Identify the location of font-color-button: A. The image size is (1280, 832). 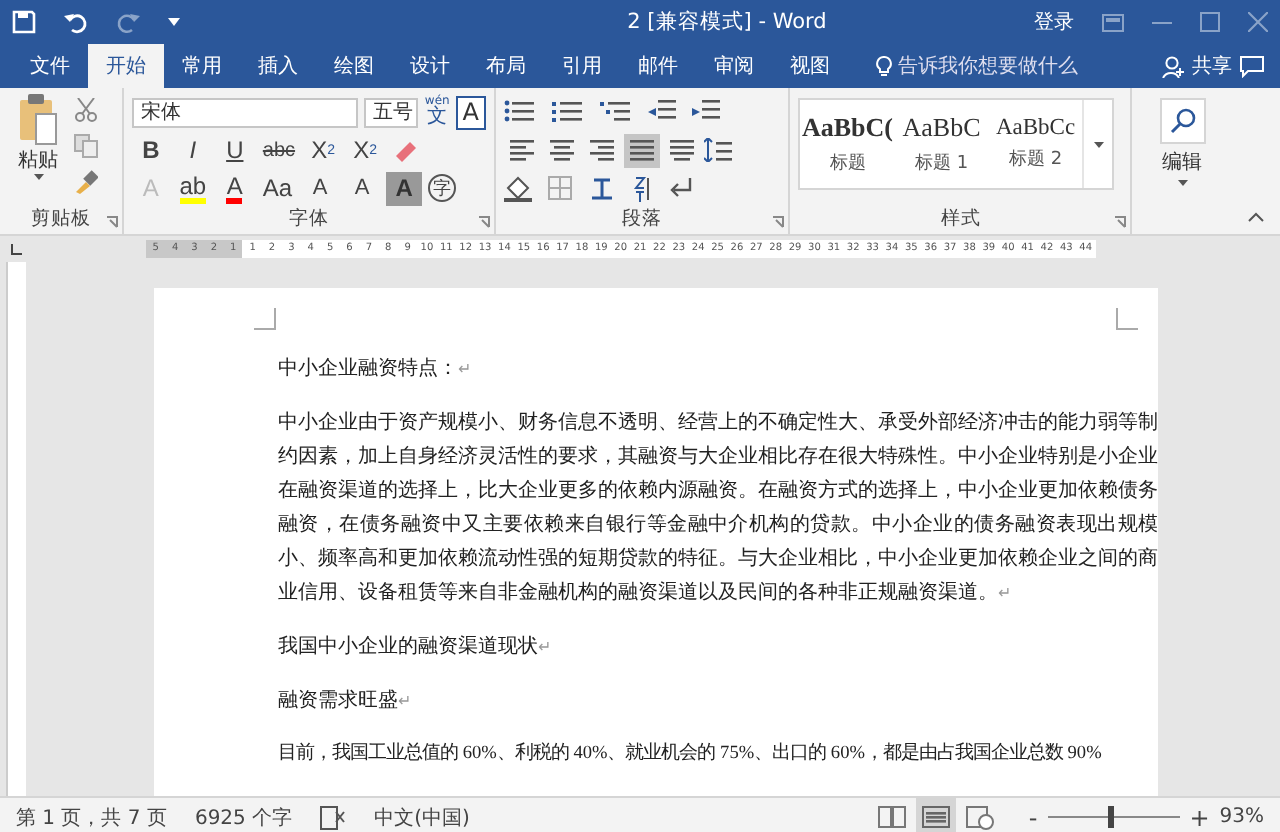
(234, 188).